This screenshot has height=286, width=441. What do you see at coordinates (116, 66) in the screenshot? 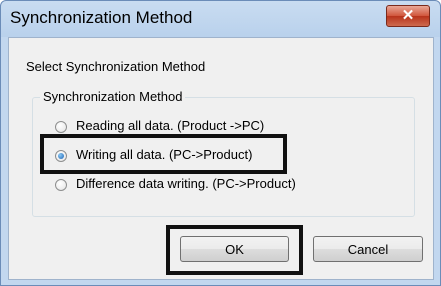
I see `prompt-text: Select Synchronization Method` at bounding box center [116, 66].